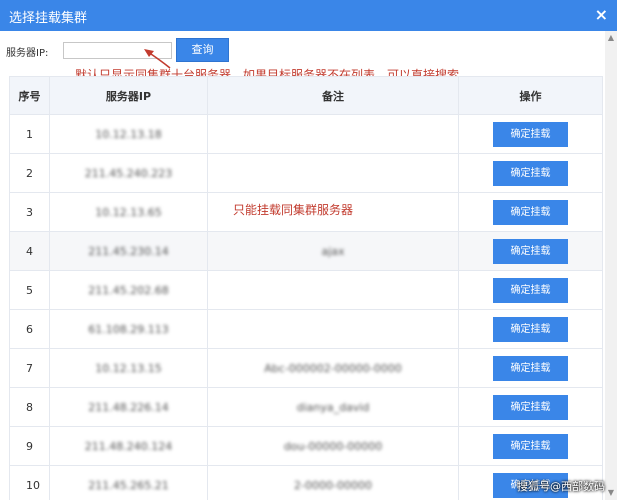 This screenshot has height=500, width=617. Describe the element at coordinates (29, 212) in the screenshot. I see `row-index: 3` at that location.